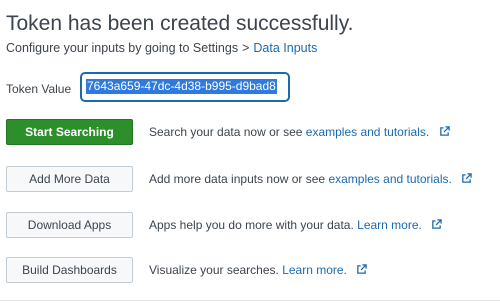  What do you see at coordinates (180, 23) in the screenshot?
I see `page-title: Token has been created successfully.` at bounding box center [180, 23].